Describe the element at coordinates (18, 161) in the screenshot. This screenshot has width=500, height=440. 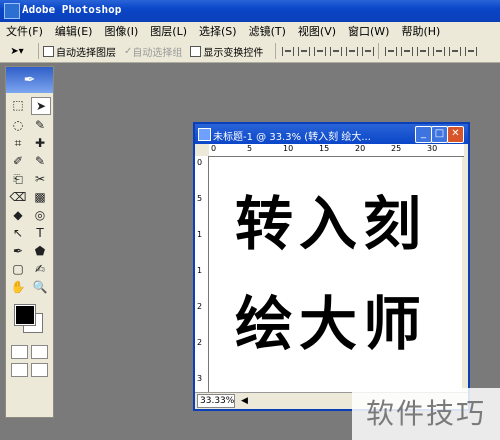
I see `healing-brush-tool-icon: ✐` at that location.